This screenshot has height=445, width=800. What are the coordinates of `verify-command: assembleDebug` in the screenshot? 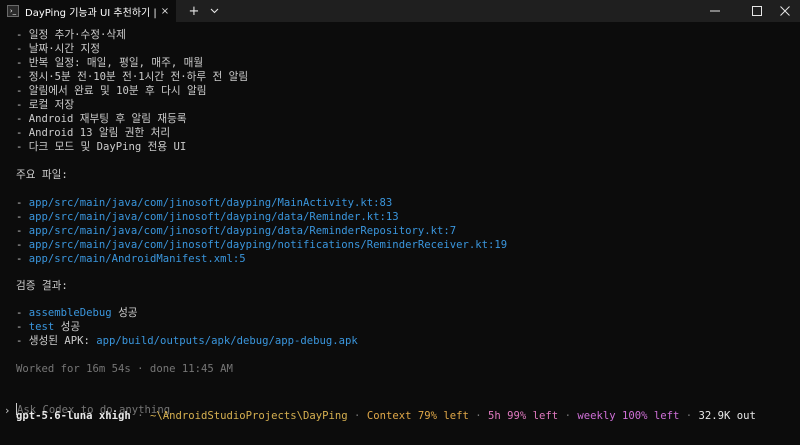 It's located at (70, 313).